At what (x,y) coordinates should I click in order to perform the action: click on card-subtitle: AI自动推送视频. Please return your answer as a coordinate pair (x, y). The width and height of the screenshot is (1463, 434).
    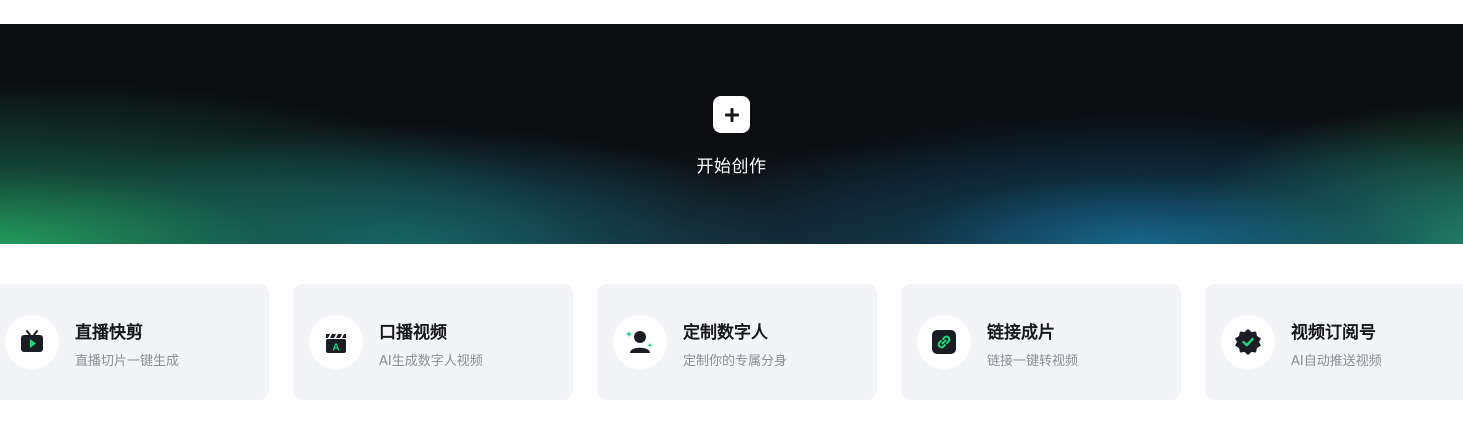
    Looking at the image, I should click on (1336, 361).